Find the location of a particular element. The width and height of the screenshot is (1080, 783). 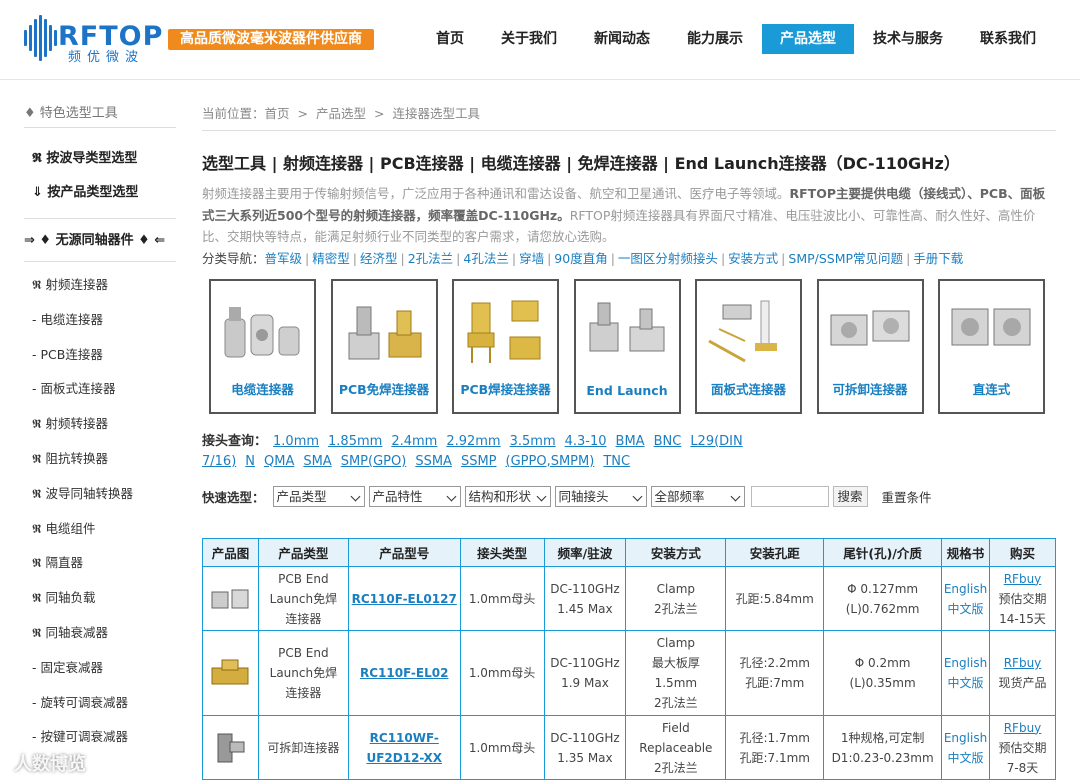

sidebar-section-passive-coax: ⇒ ♦ 无源同轴器件 ♦ ⇐ is located at coordinates (100, 240).